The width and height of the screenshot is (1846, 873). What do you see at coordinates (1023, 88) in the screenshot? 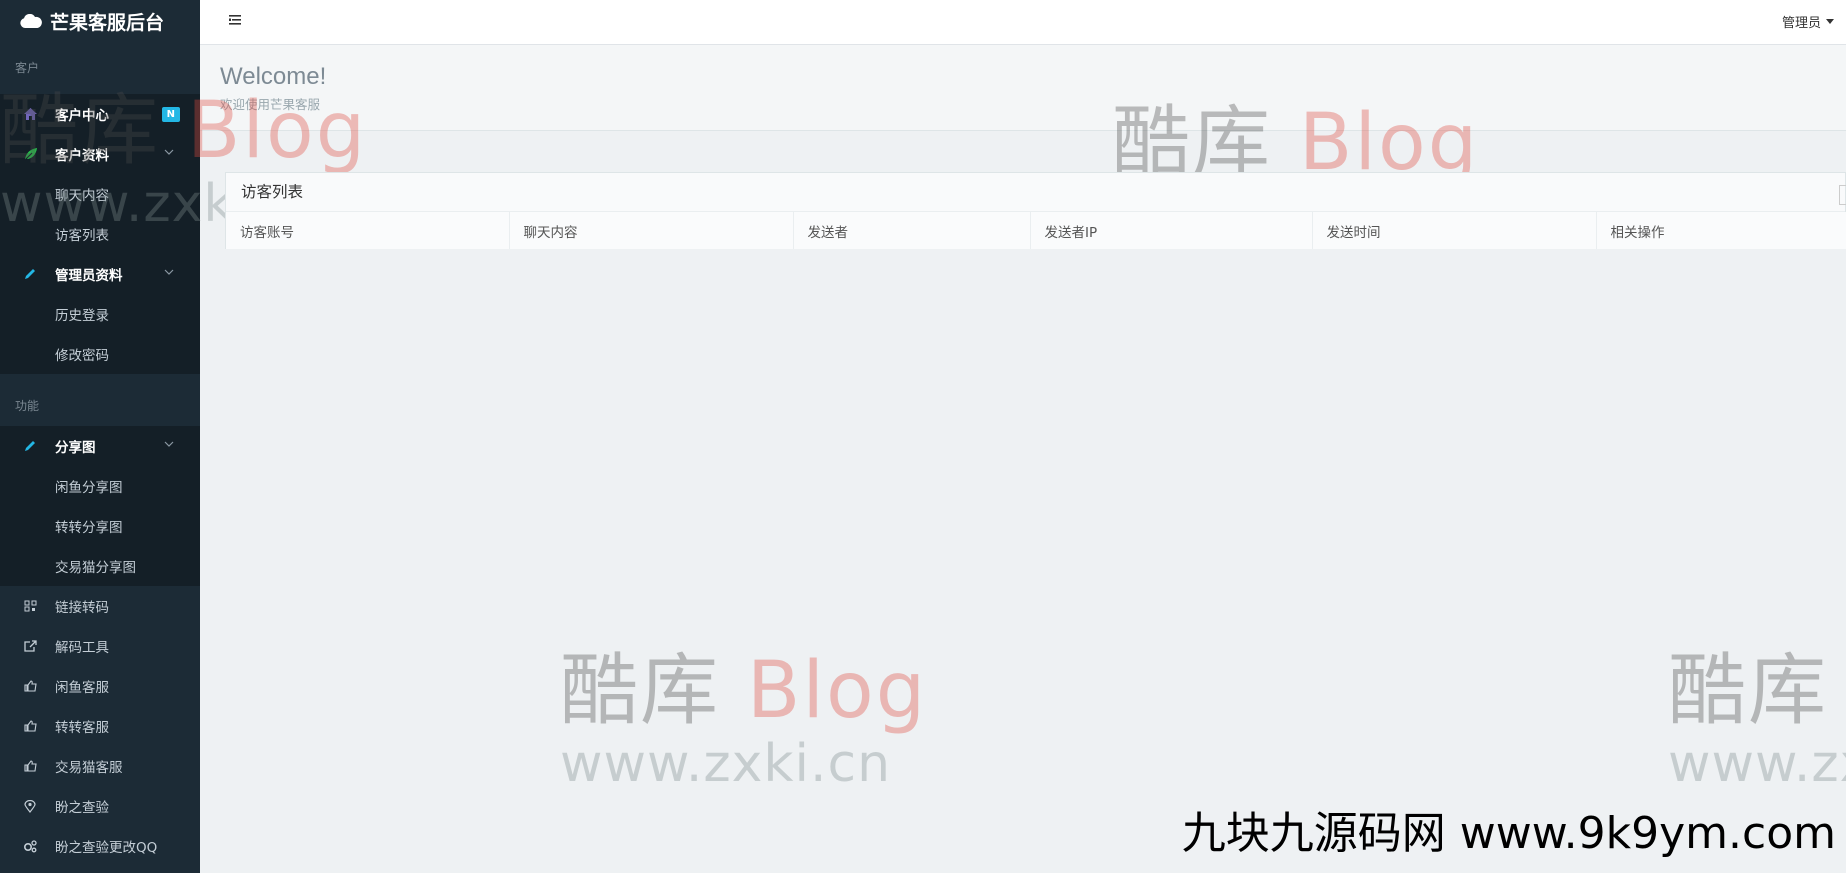
I see `page-header: Welcome! 欢迎使用芒果客服` at bounding box center [1023, 88].